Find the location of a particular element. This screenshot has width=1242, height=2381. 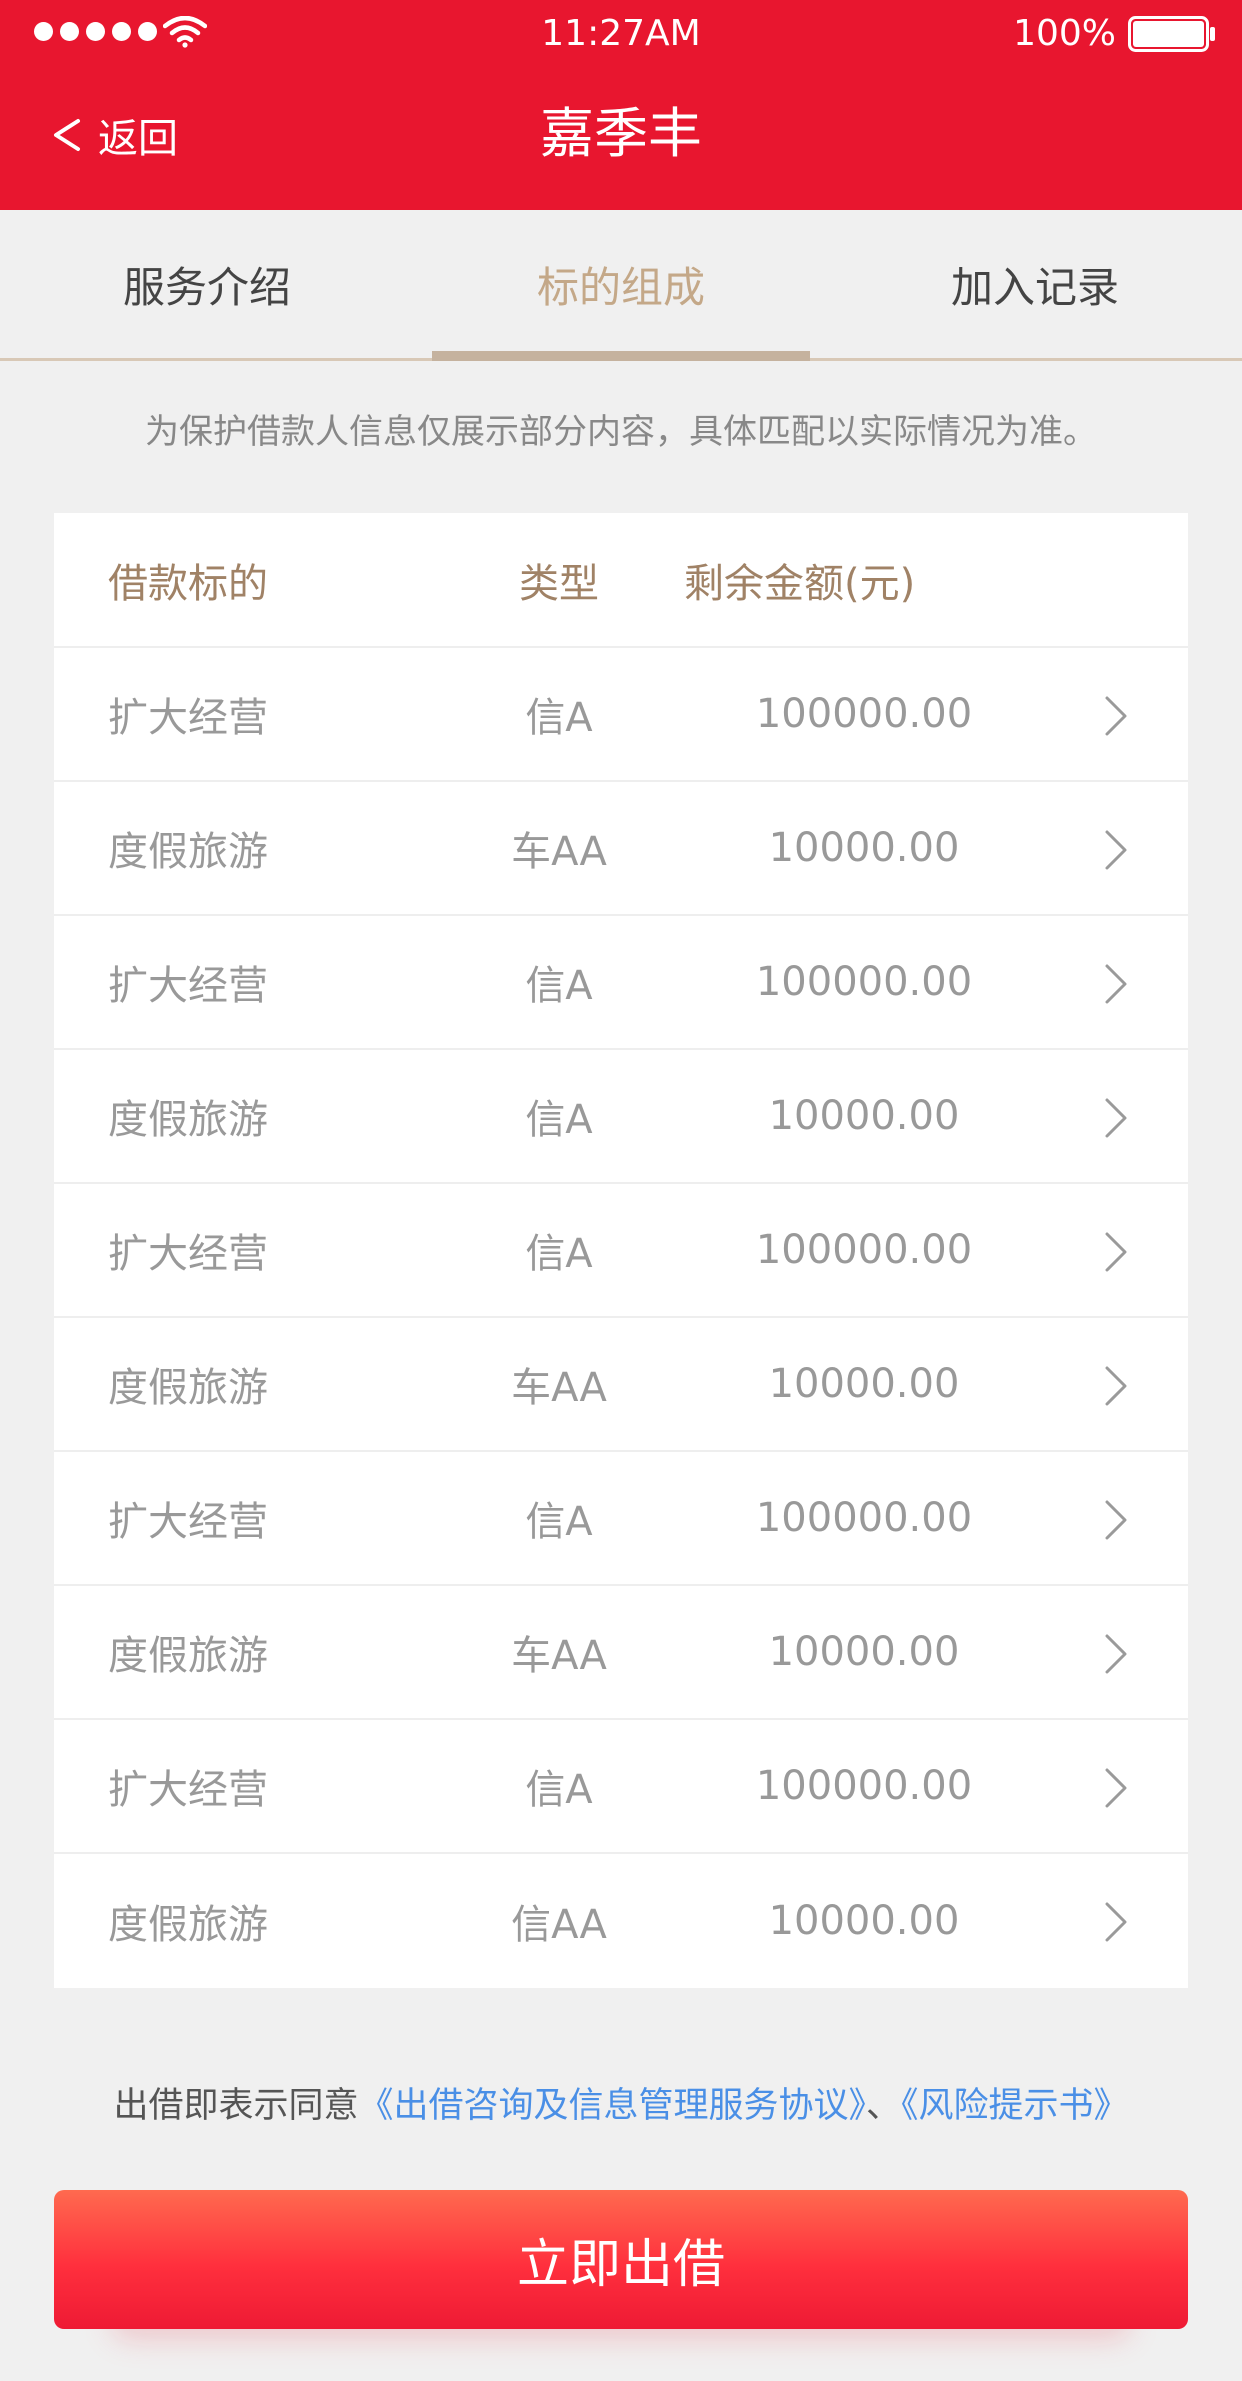

tab-service-intro: 服务介绍 is located at coordinates (207, 284).